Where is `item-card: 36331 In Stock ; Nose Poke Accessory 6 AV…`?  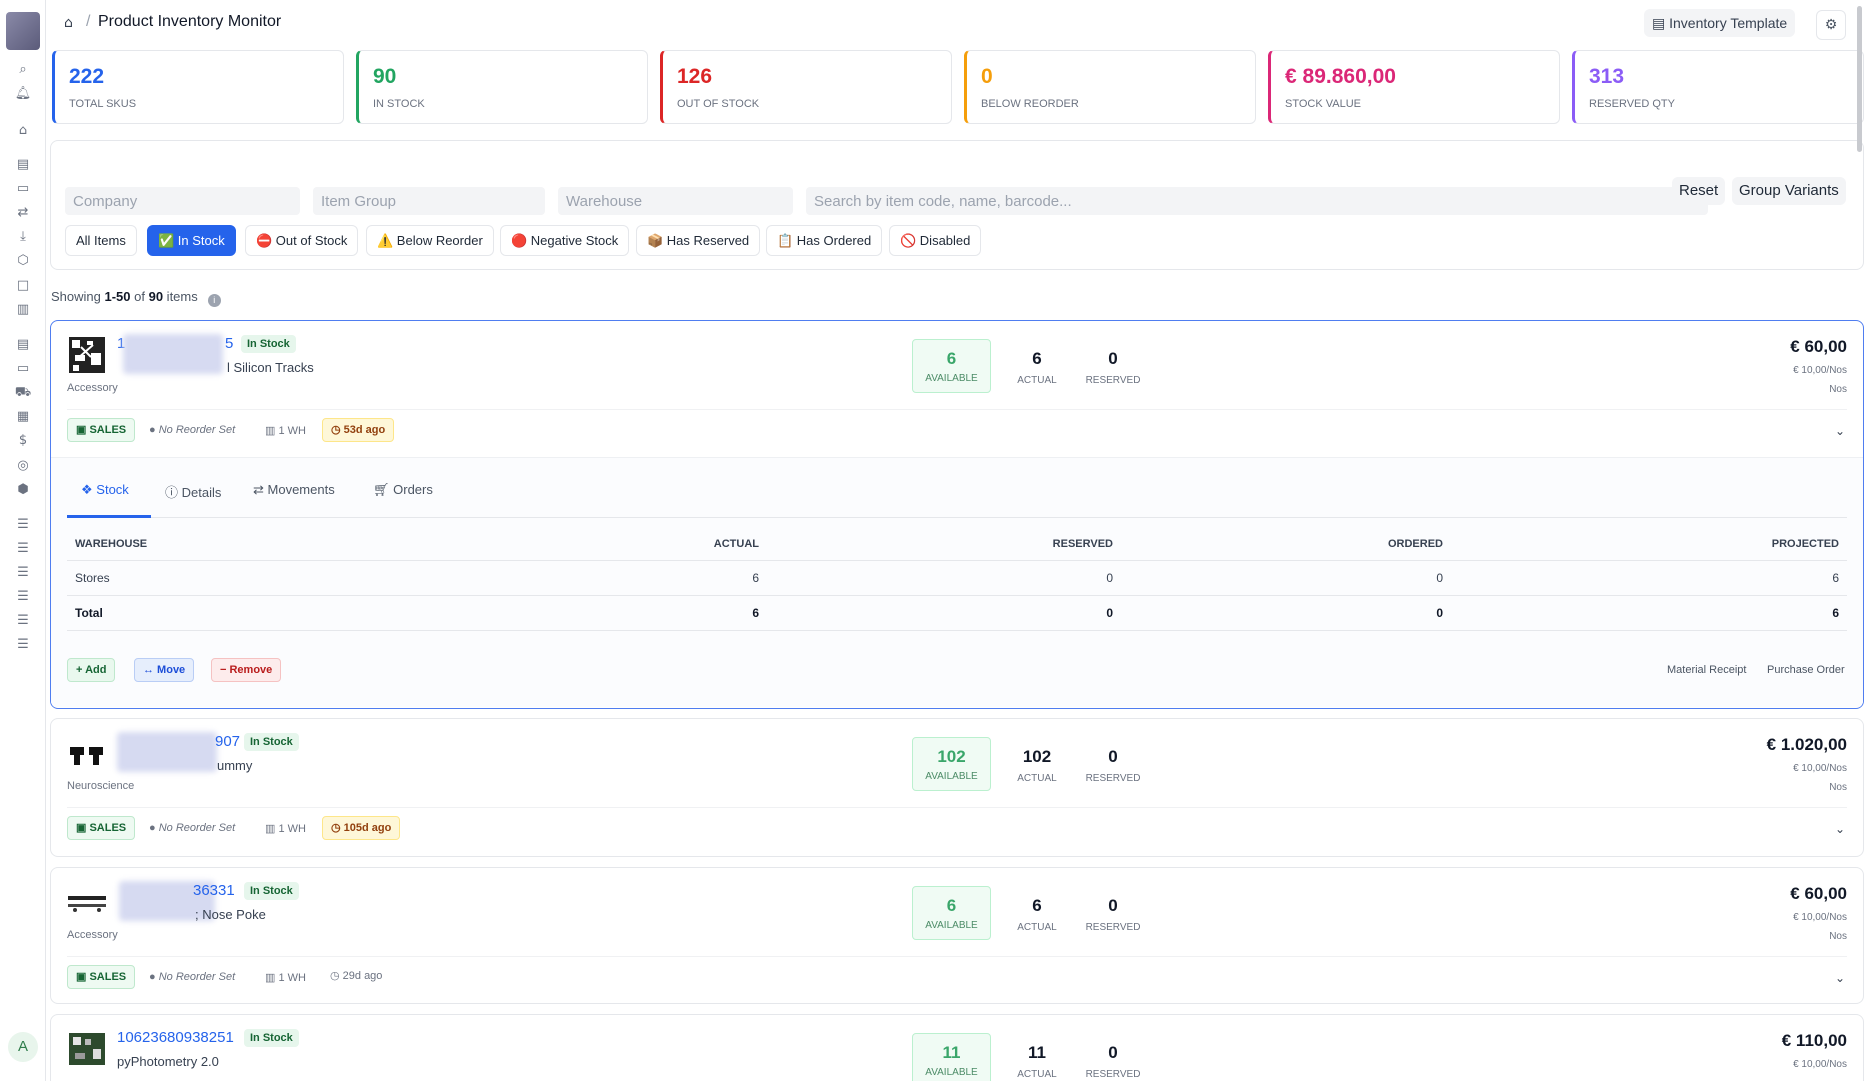
item-card: 36331 In Stock ; Nose Poke Accessory 6 AV… is located at coordinates (957, 935).